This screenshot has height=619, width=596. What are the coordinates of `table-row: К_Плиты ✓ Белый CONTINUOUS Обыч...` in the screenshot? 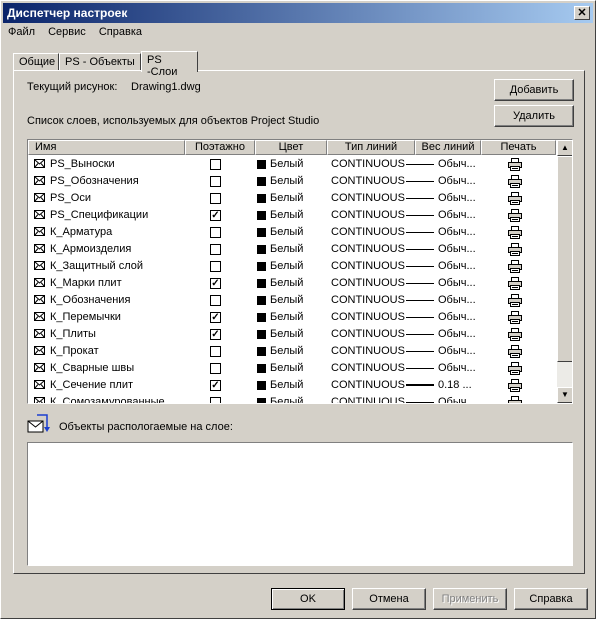 It's located at (292, 334).